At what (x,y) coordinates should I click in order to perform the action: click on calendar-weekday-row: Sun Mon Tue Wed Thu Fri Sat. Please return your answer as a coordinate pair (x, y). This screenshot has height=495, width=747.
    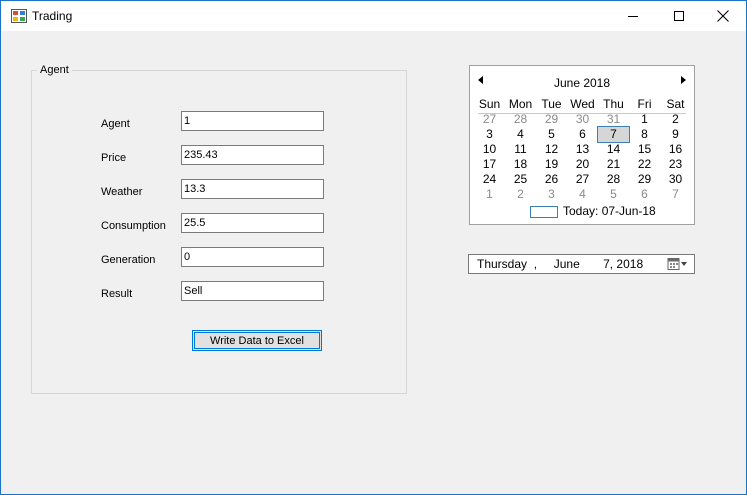
    Looking at the image, I should click on (582, 104).